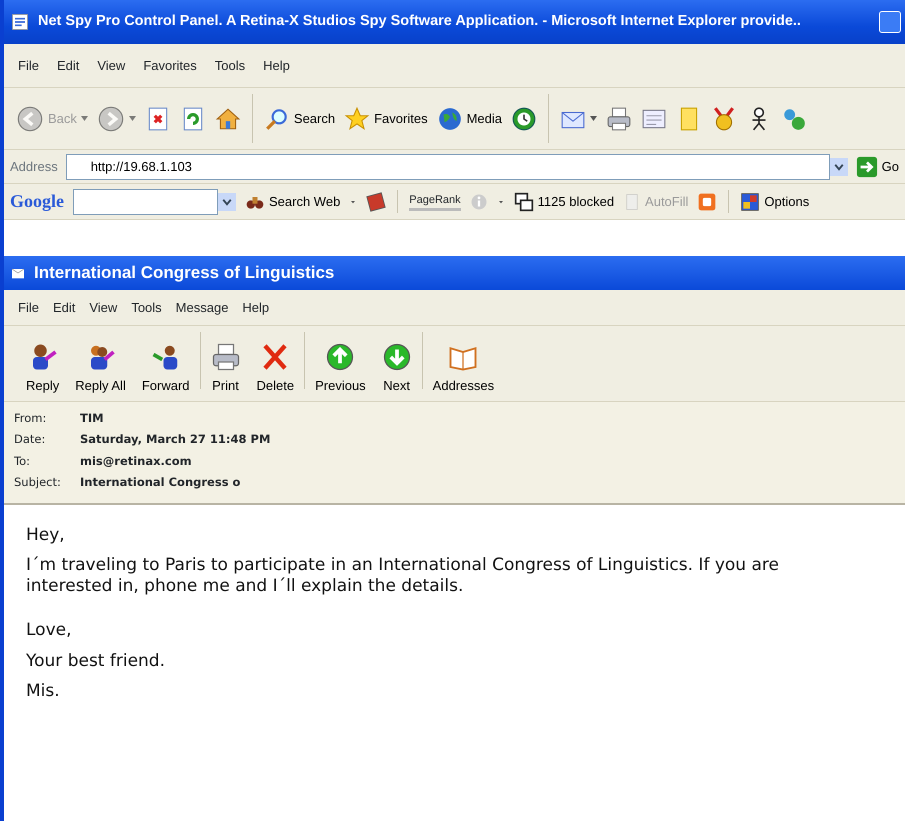 The image size is (905, 821). I want to click on star-icon, so click(357, 119).